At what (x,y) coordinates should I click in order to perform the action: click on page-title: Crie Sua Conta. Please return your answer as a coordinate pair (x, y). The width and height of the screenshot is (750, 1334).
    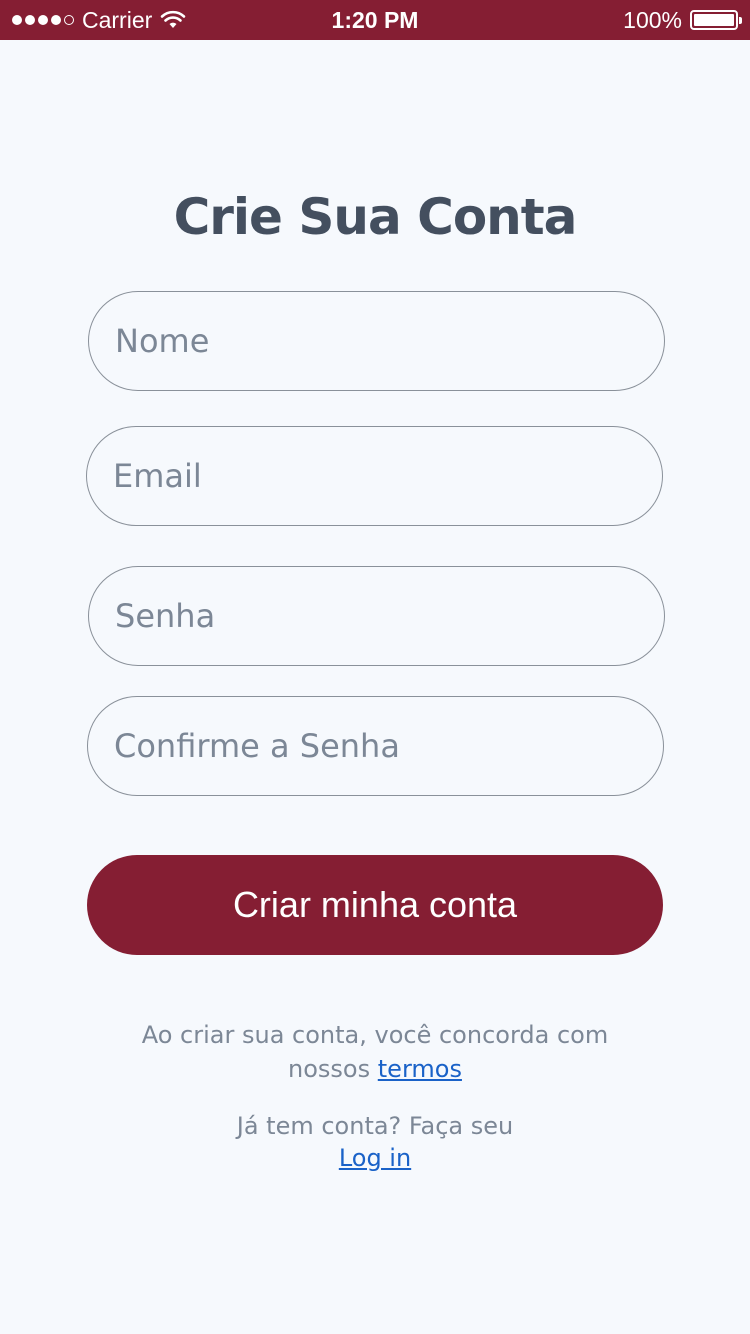
    Looking at the image, I should click on (375, 217).